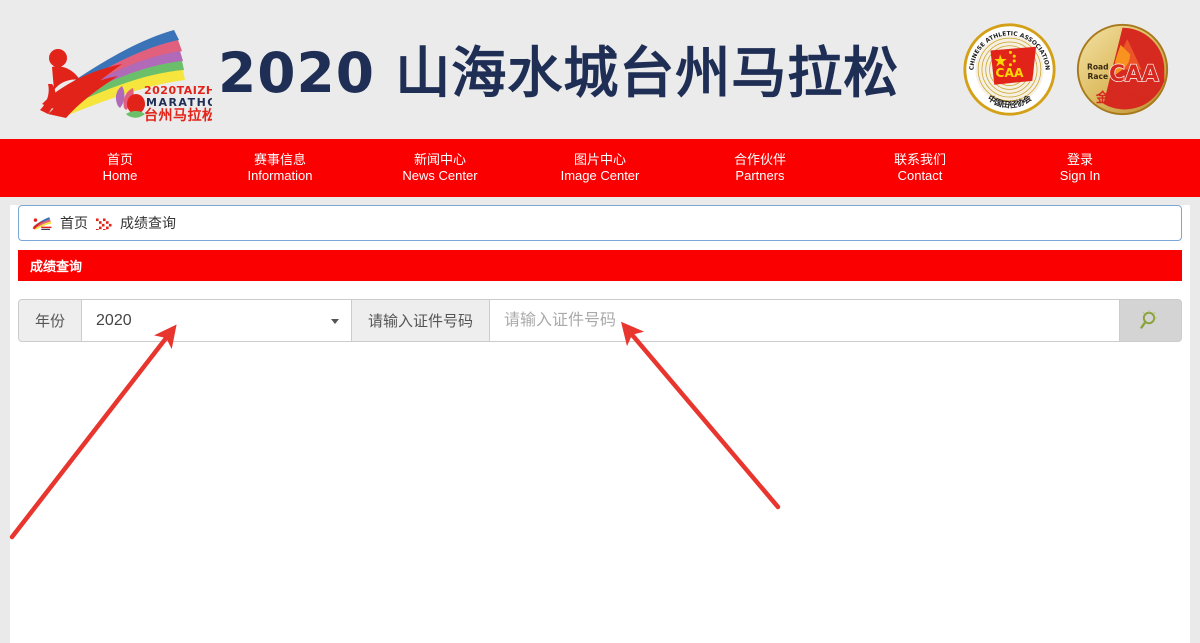  I want to click on nav-item-image-center-cn: 图片中心, so click(599, 159).